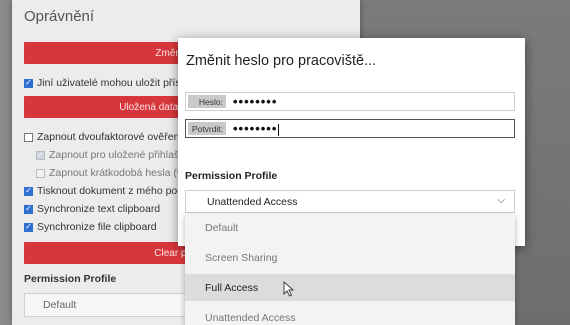 The image size is (570, 325). I want to click on allow-save-access-row: ✓ Jiní uživatelé mohou uložit přístup, so click(109, 83).